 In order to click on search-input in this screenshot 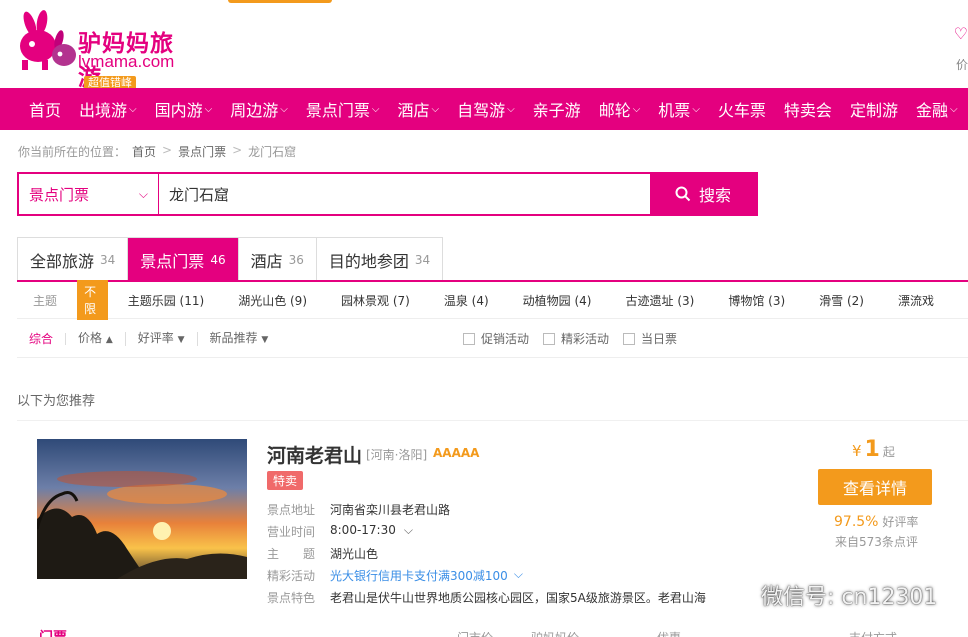, I will do `click(404, 194)`.